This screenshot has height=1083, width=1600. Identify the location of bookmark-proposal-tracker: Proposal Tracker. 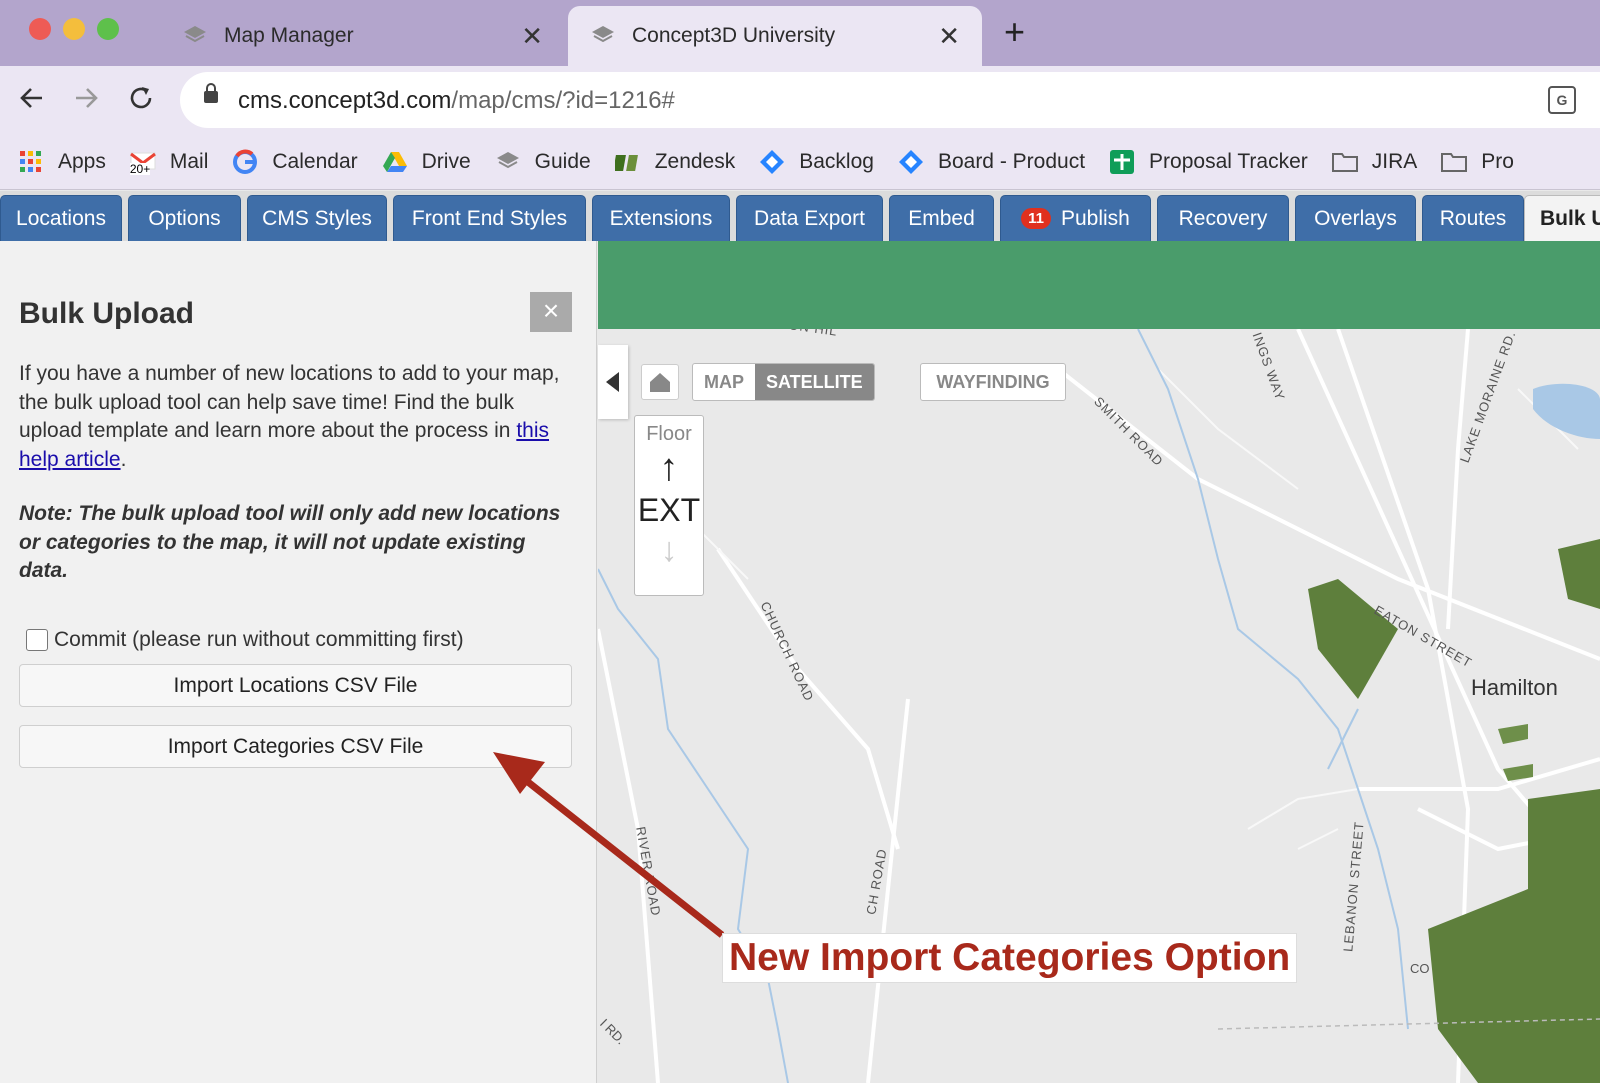
(1208, 162).